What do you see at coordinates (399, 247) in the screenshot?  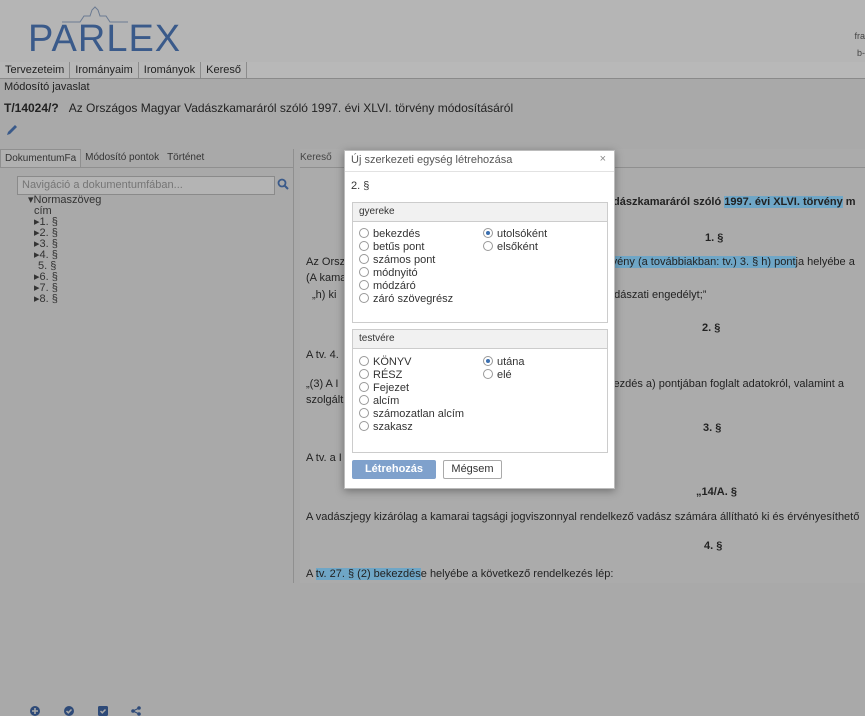 I see `option-label: betűs pont` at bounding box center [399, 247].